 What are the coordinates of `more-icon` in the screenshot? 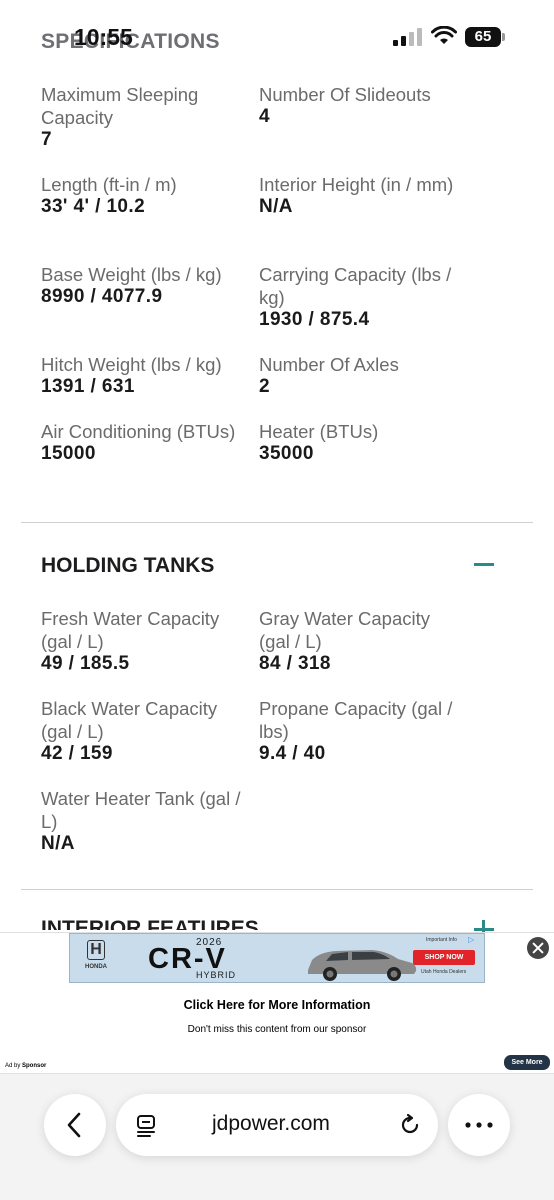 It's located at (479, 1125).